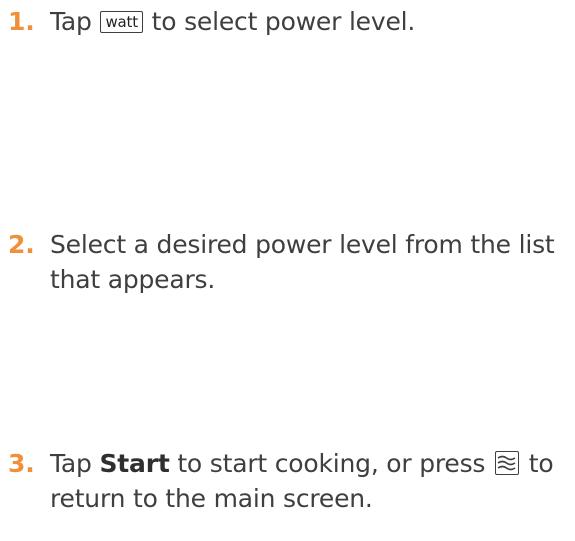 The height and width of the screenshot is (541, 575). I want to click on start-label: Start, so click(134, 463).